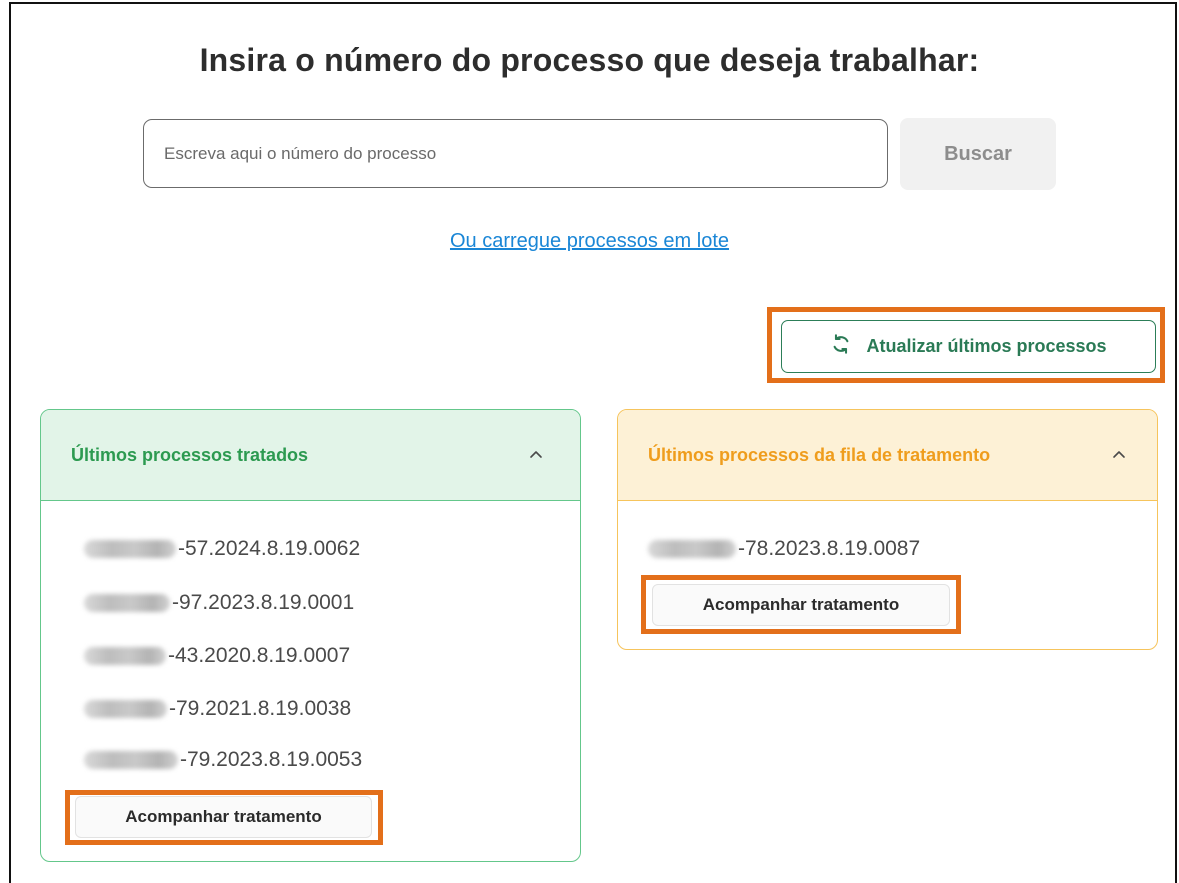 Image resolution: width=1179 pixels, height=883 pixels. I want to click on queue-panel-title: Últimos processos da fila de tratamento, so click(819, 454).